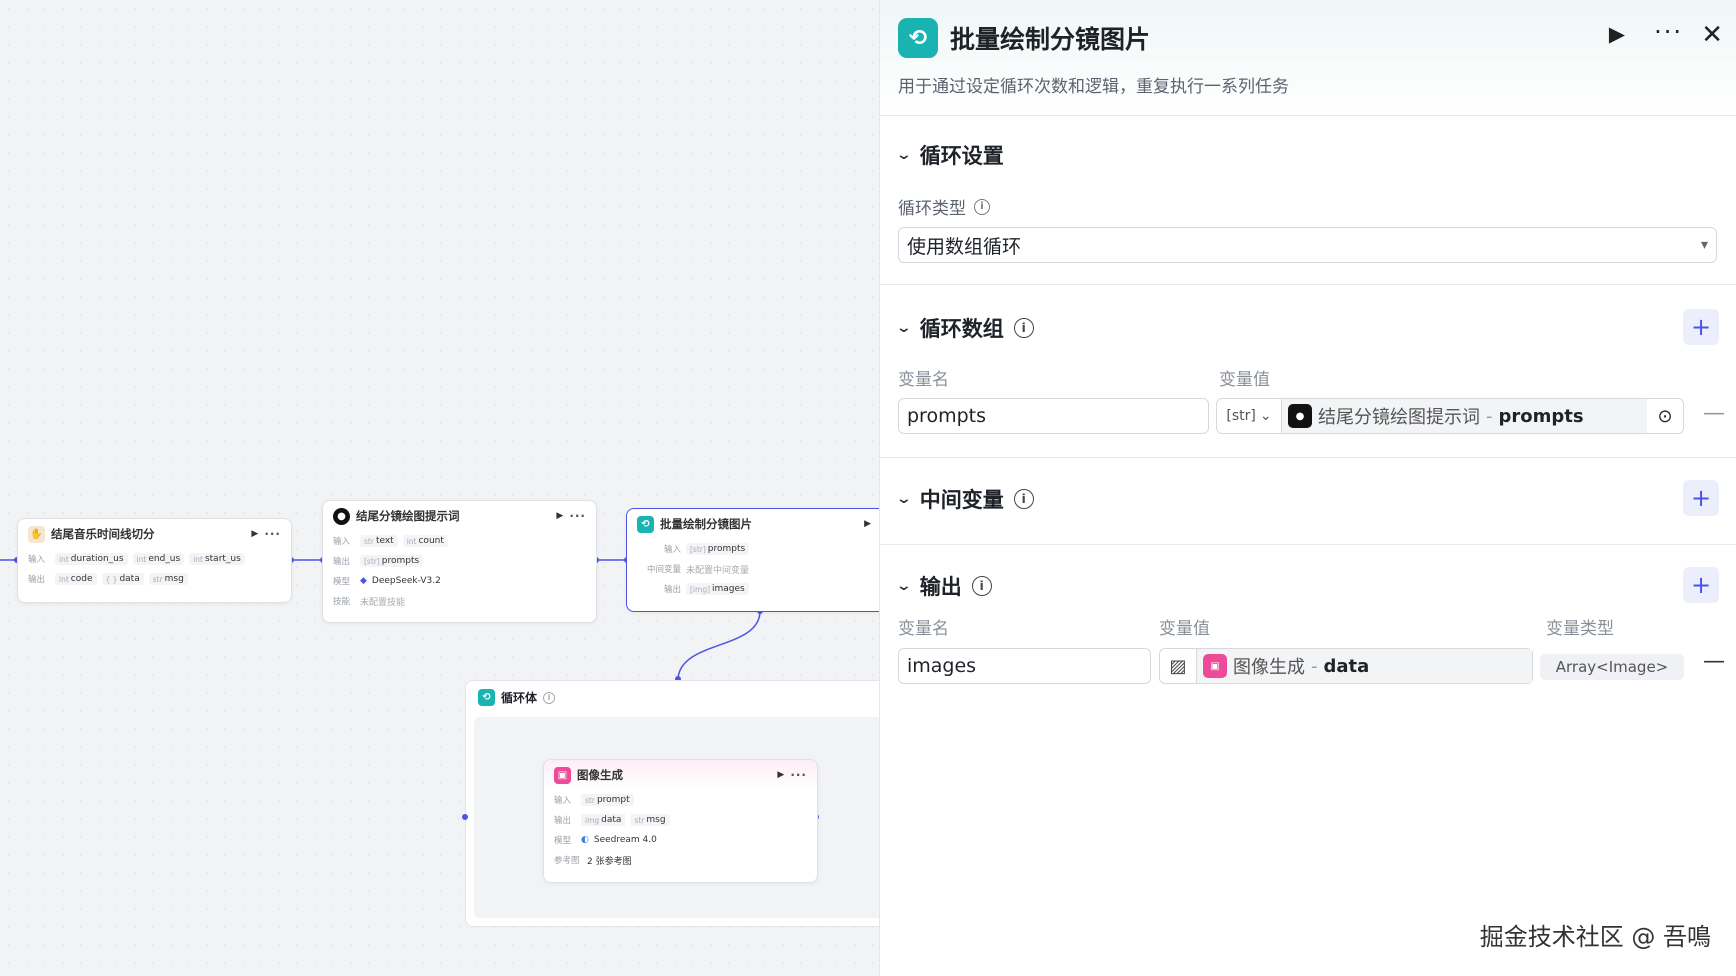 The image size is (1736, 976). I want to click on mid-value: 未配置中间变量, so click(718, 570).